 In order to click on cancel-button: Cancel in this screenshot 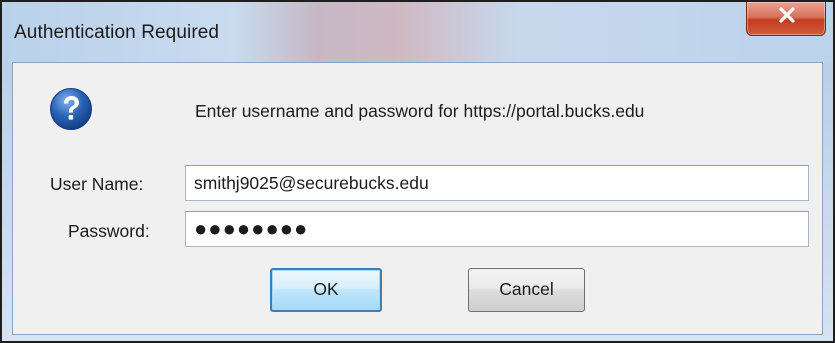, I will do `click(526, 290)`.